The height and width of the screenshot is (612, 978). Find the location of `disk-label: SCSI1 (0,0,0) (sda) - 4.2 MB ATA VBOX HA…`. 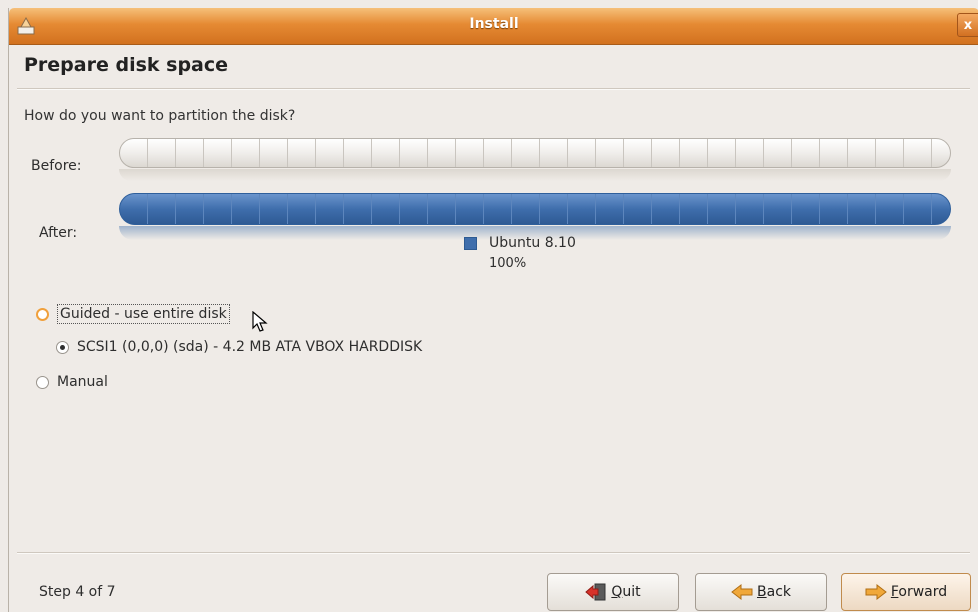

disk-label: SCSI1 (0,0,0) (sda) - 4.2 MB ATA VBOX HA… is located at coordinates (249, 347).